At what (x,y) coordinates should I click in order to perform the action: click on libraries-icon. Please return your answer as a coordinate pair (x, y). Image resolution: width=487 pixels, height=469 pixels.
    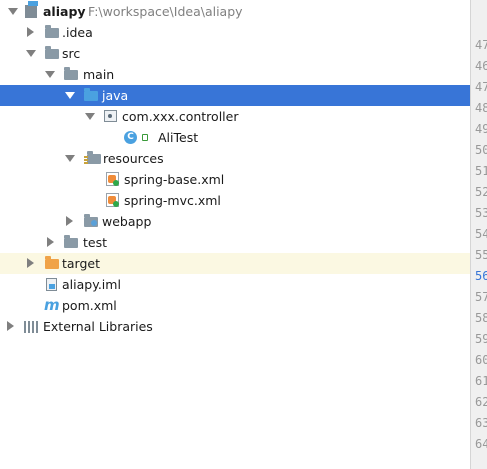
    Looking at the image, I should click on (31, 327).